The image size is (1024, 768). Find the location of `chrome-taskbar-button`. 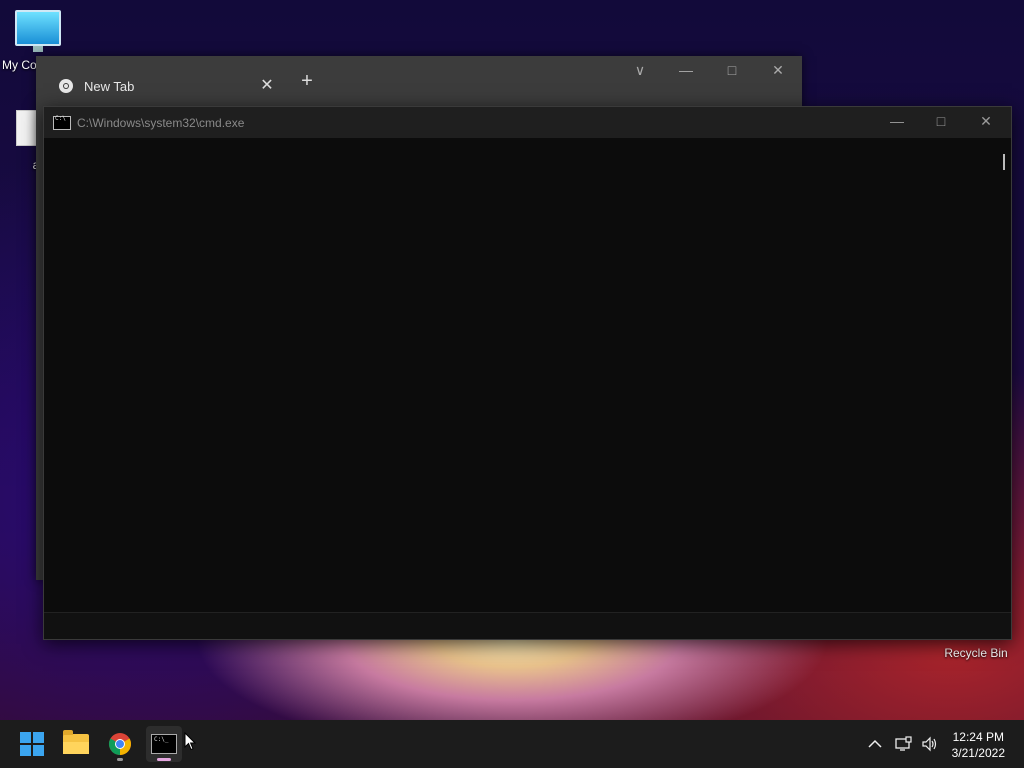

chrome-taskbar-button is located at coordinates (120, 744).